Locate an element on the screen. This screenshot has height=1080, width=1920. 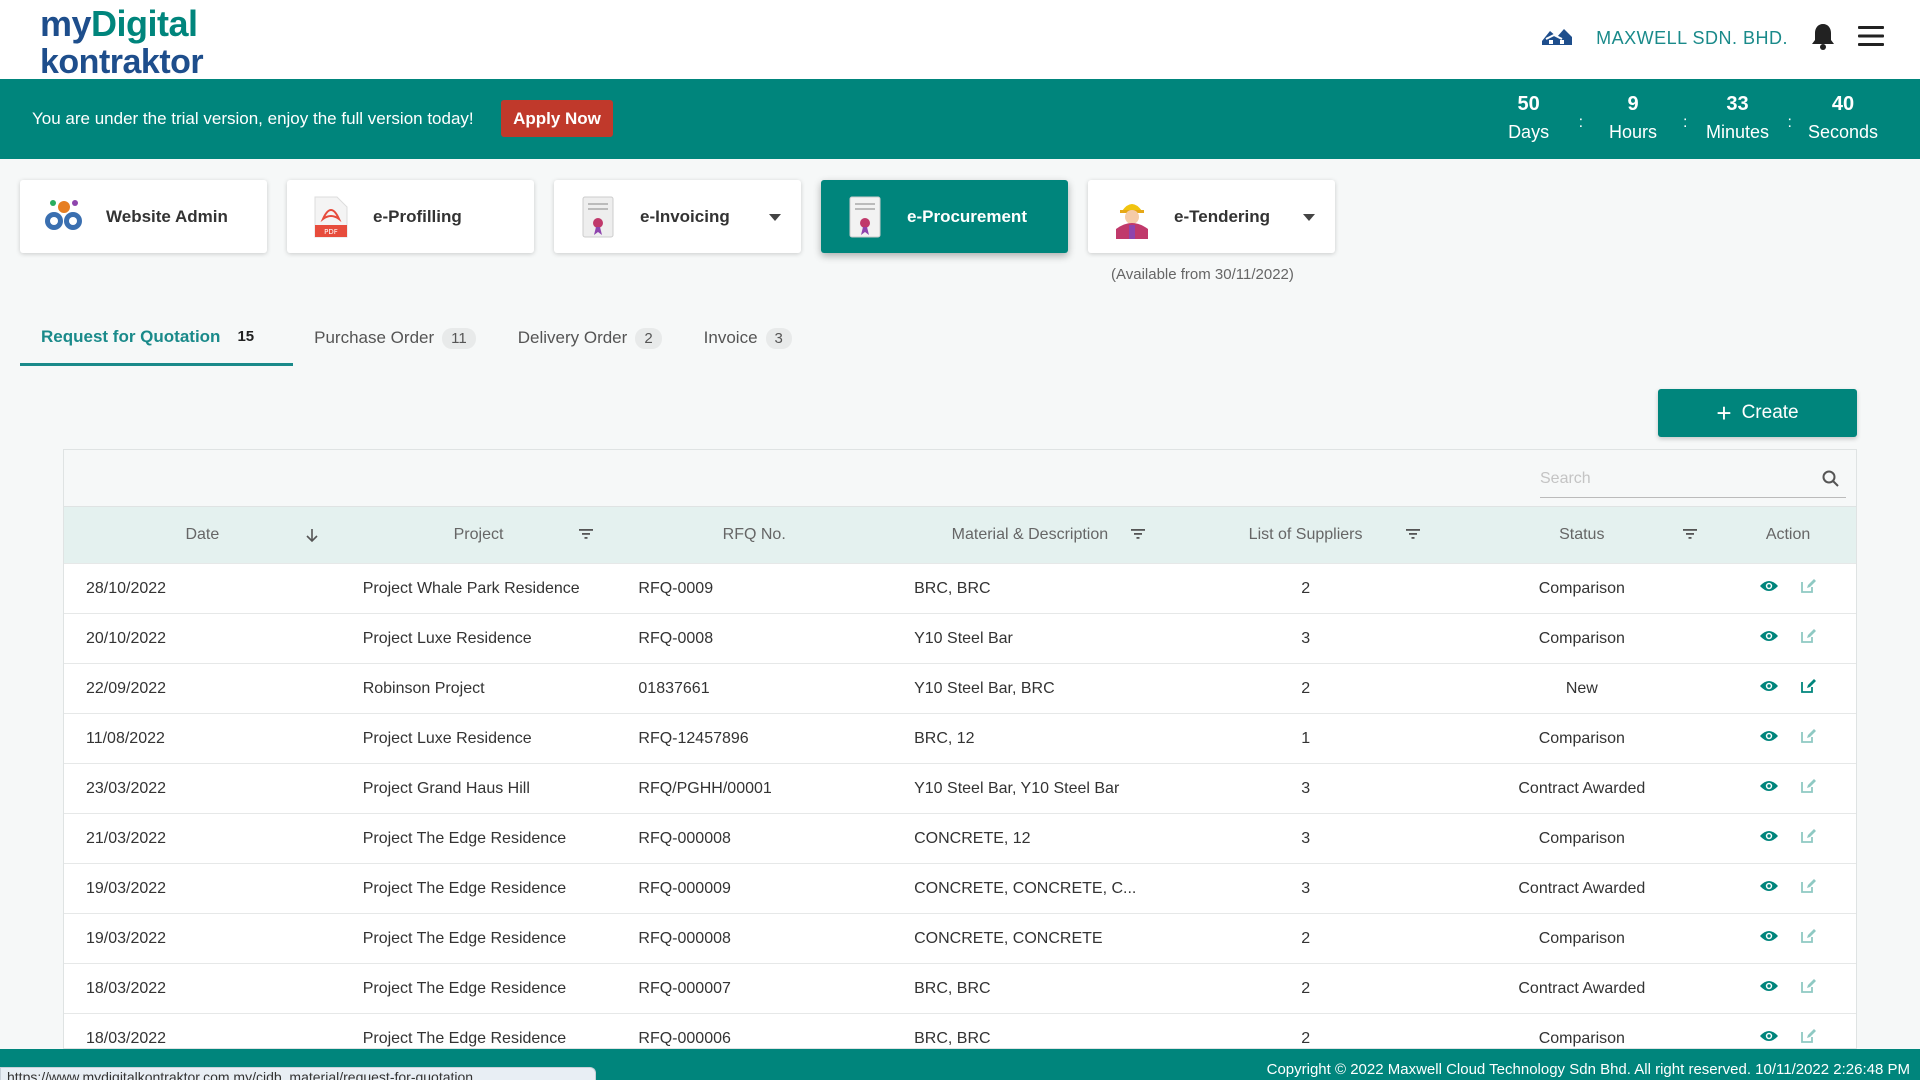
cell-status: Comparison is located at coordinates (1581, 638).